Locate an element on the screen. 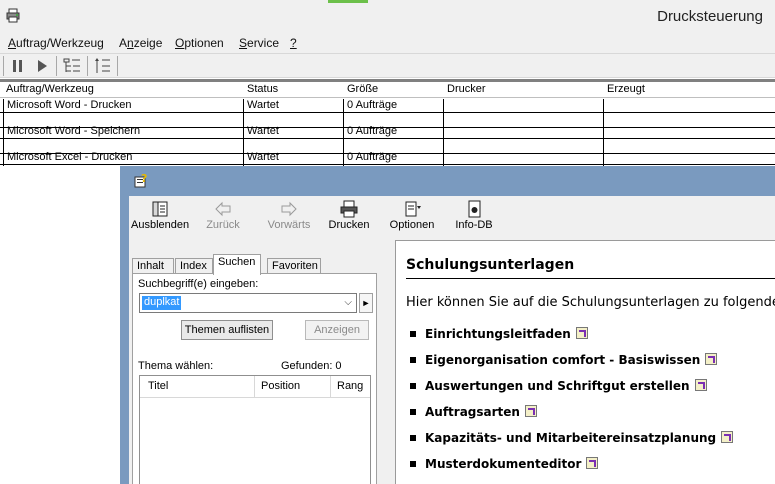 The width and height of the screenshot is (775, 484). list-item: Auswertungen und Schriftgut erstellen is located at coordinates (558, 385).